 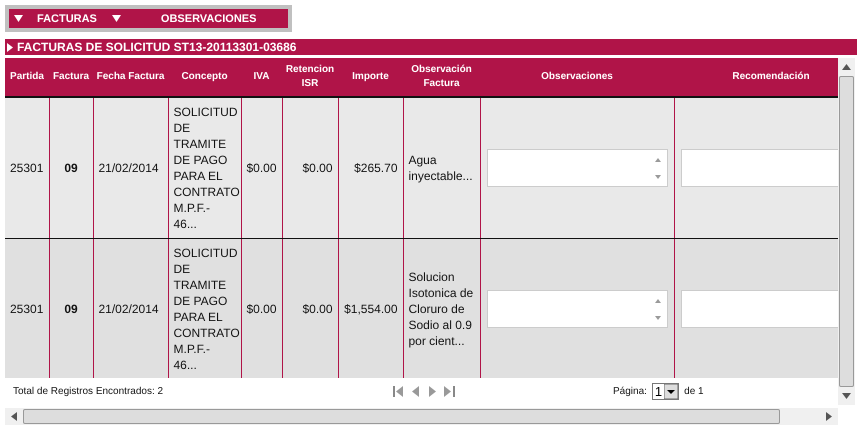 I want to click on column-header: Observaciones, so click(x=577, y=77).